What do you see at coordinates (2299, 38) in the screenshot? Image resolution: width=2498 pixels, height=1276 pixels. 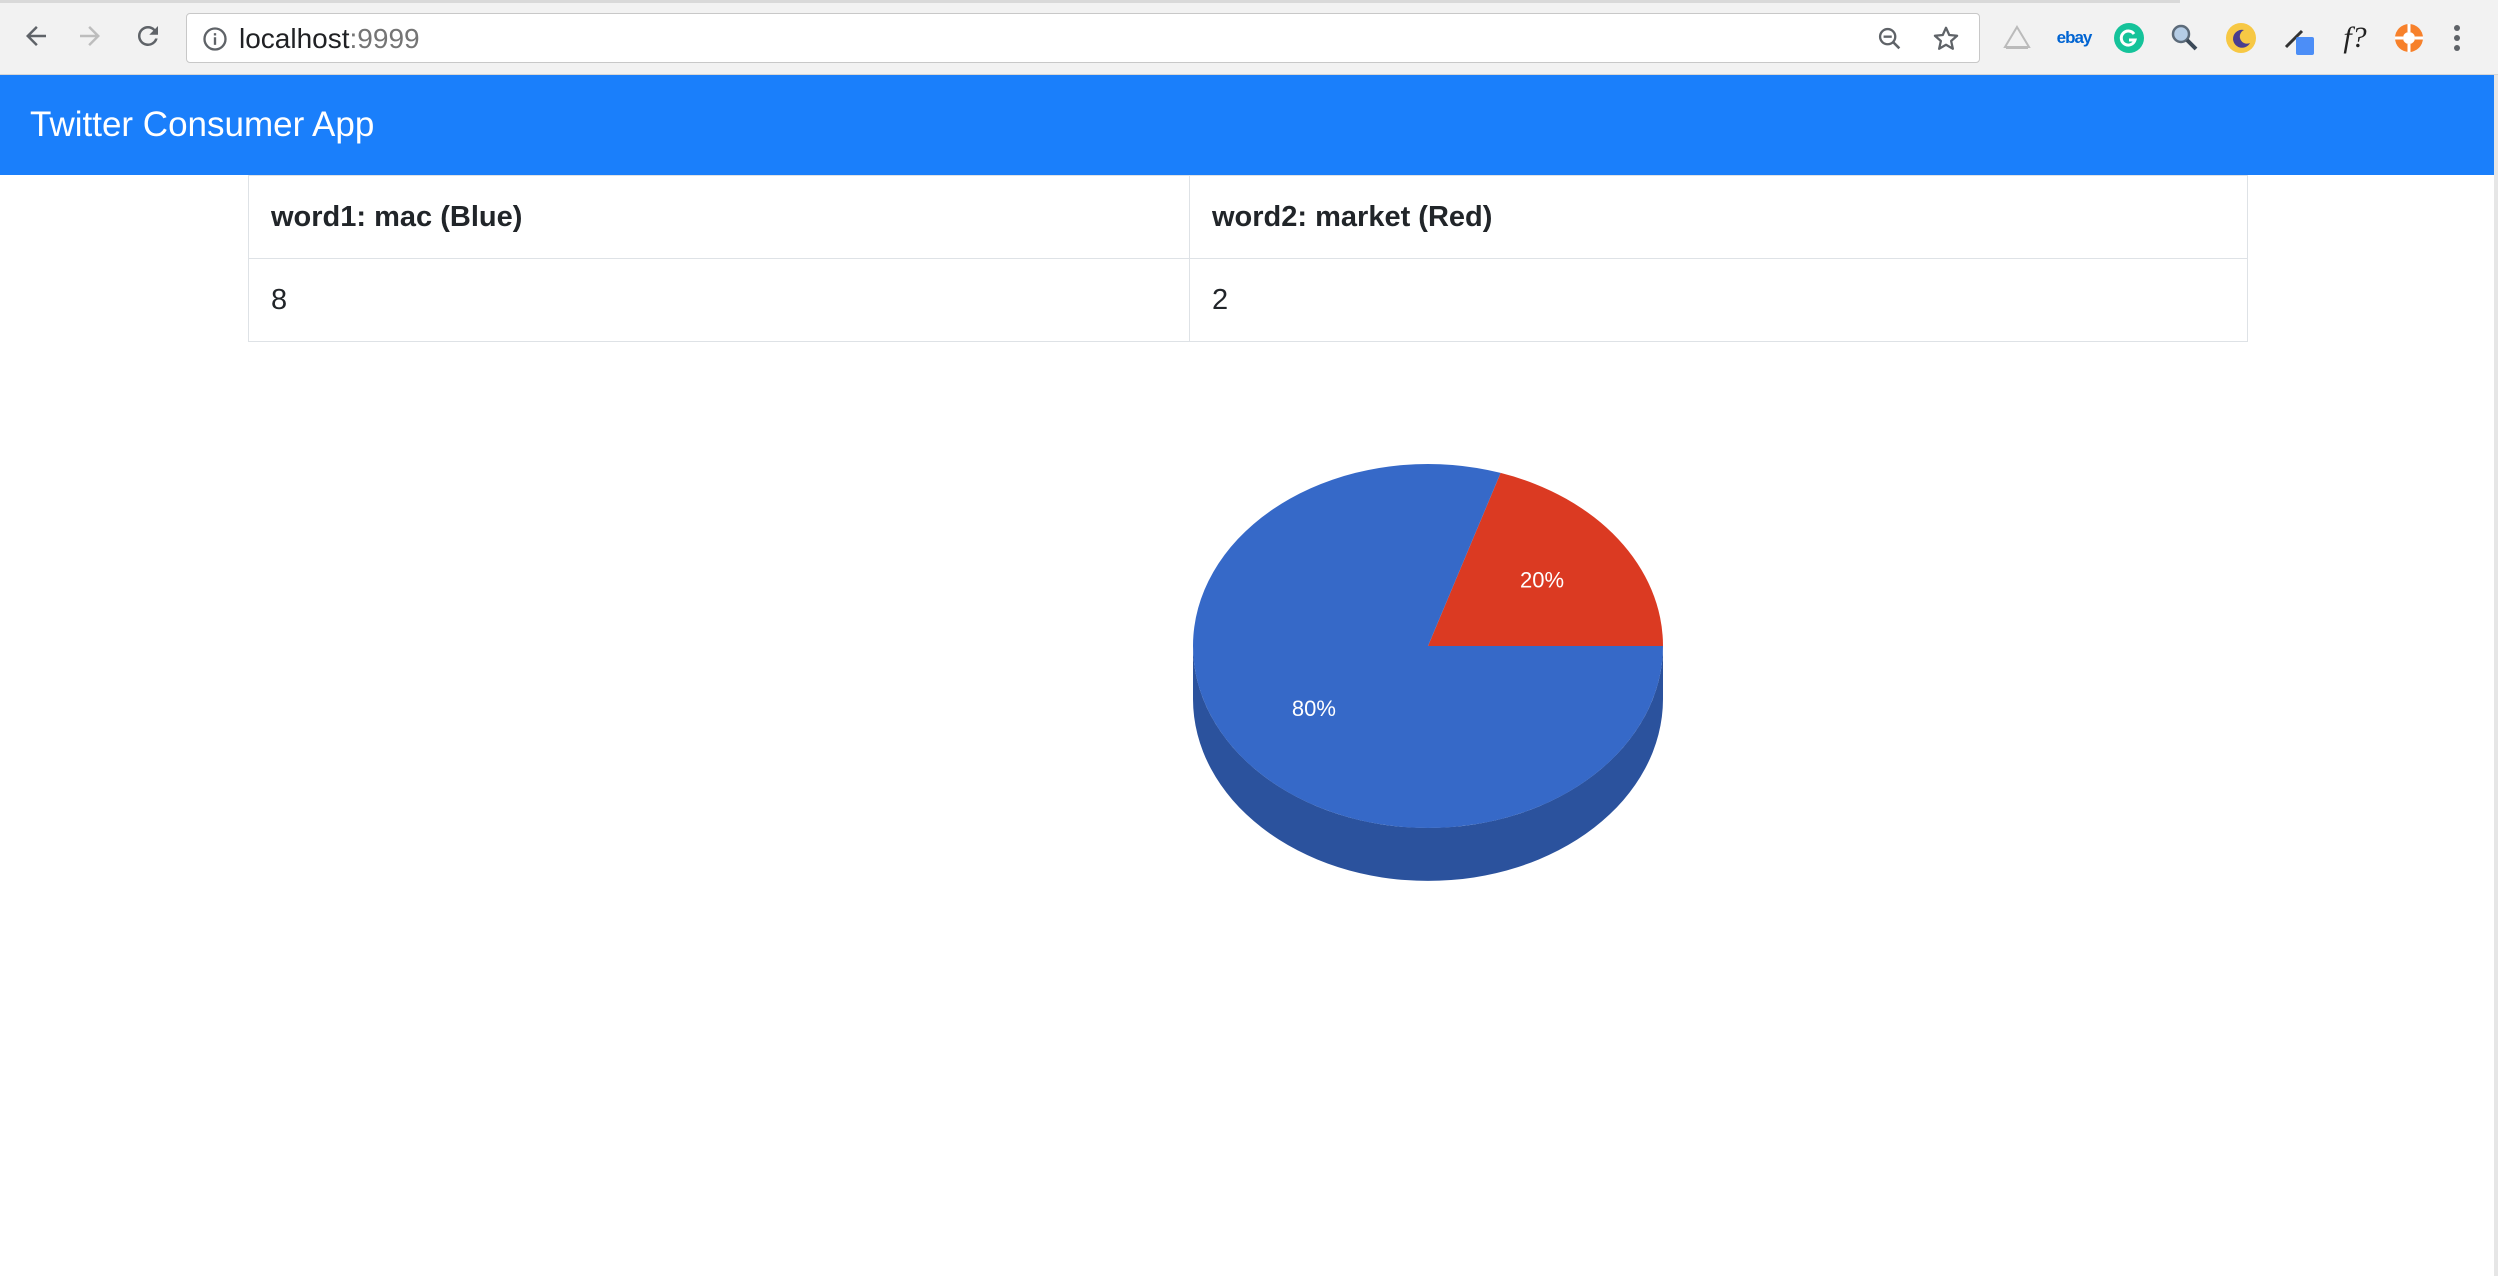 I see `eyedropper-icon` at bounding box center [2299, 38].